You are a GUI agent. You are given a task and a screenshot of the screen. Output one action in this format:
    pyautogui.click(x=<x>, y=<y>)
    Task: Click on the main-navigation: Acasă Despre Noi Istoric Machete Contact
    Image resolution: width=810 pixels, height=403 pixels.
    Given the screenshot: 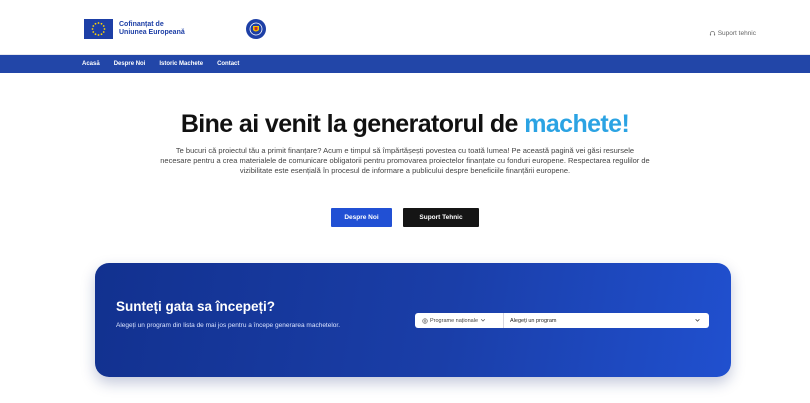 What is the action you would take?
    pyautogui.click(x=405, y=64)
    